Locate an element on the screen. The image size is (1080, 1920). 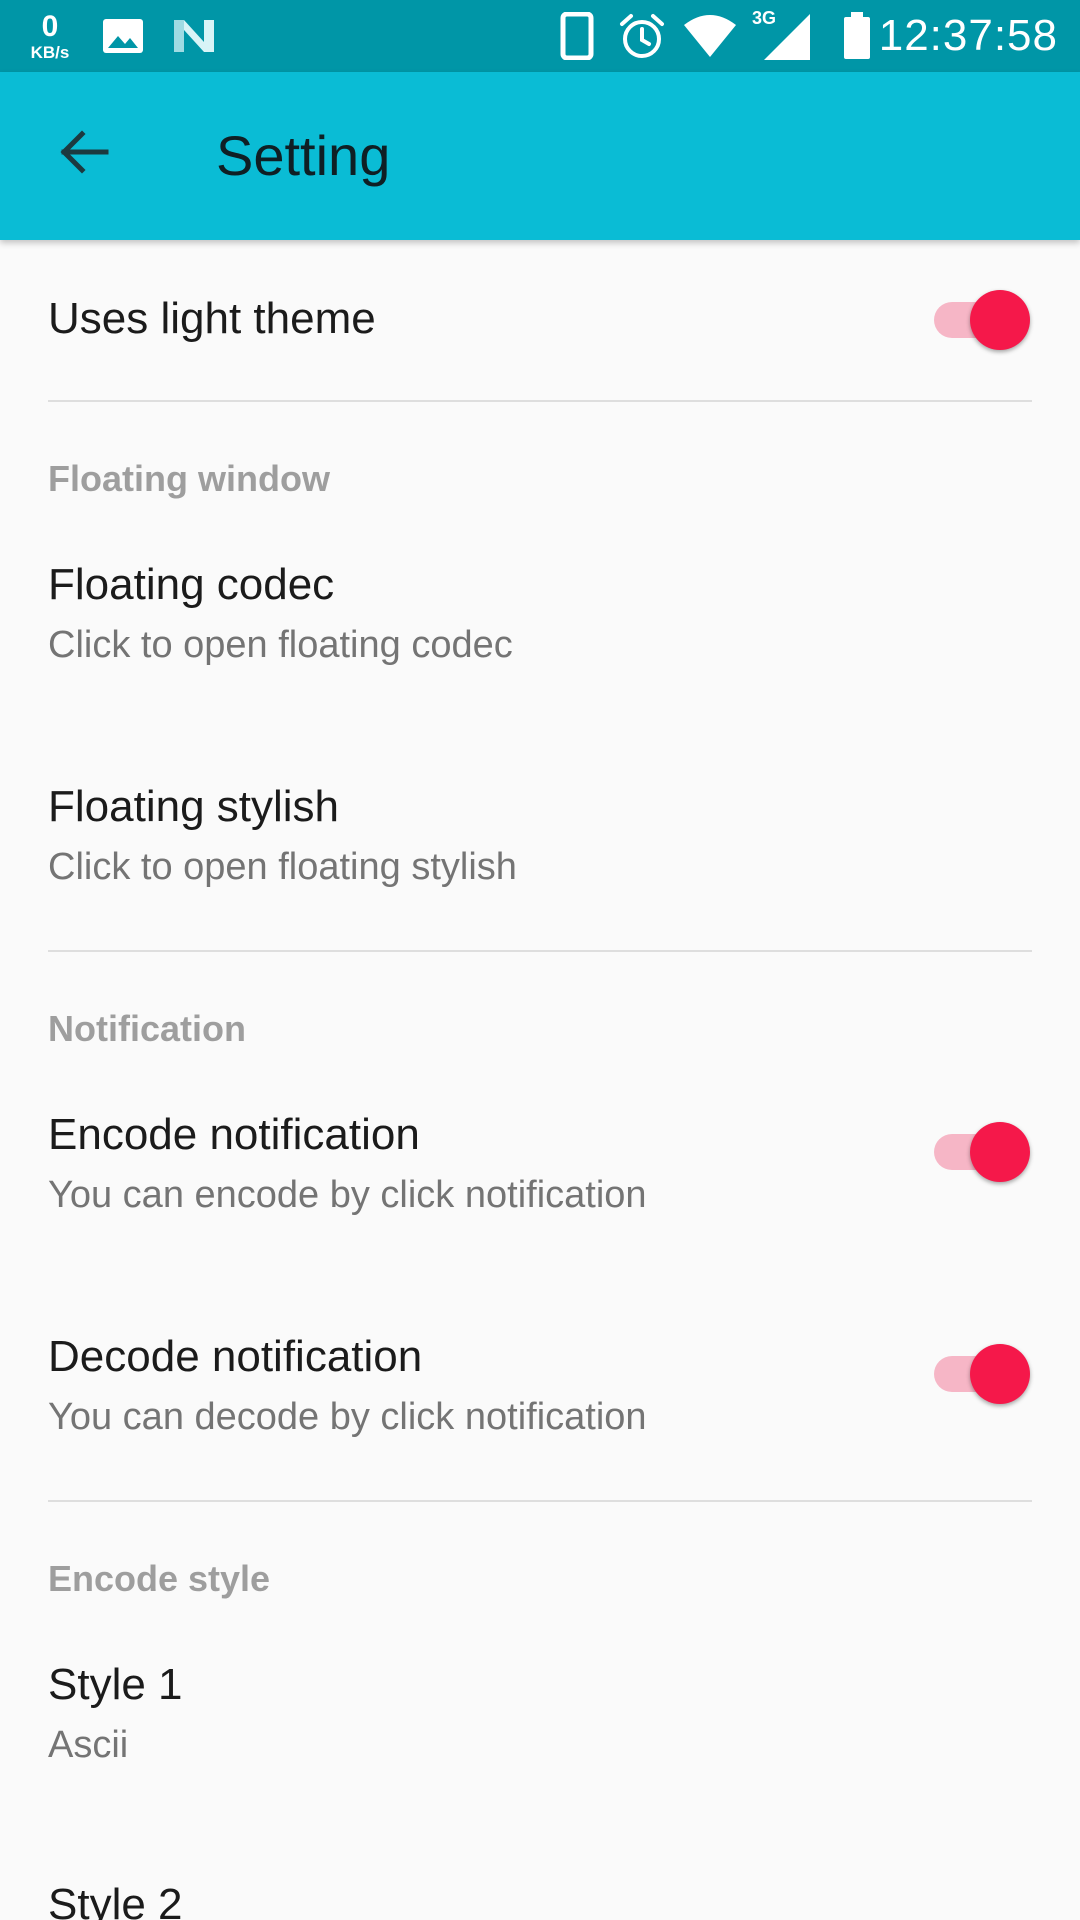
setting-title: Decode notification is located at coordinates (235, 1356).